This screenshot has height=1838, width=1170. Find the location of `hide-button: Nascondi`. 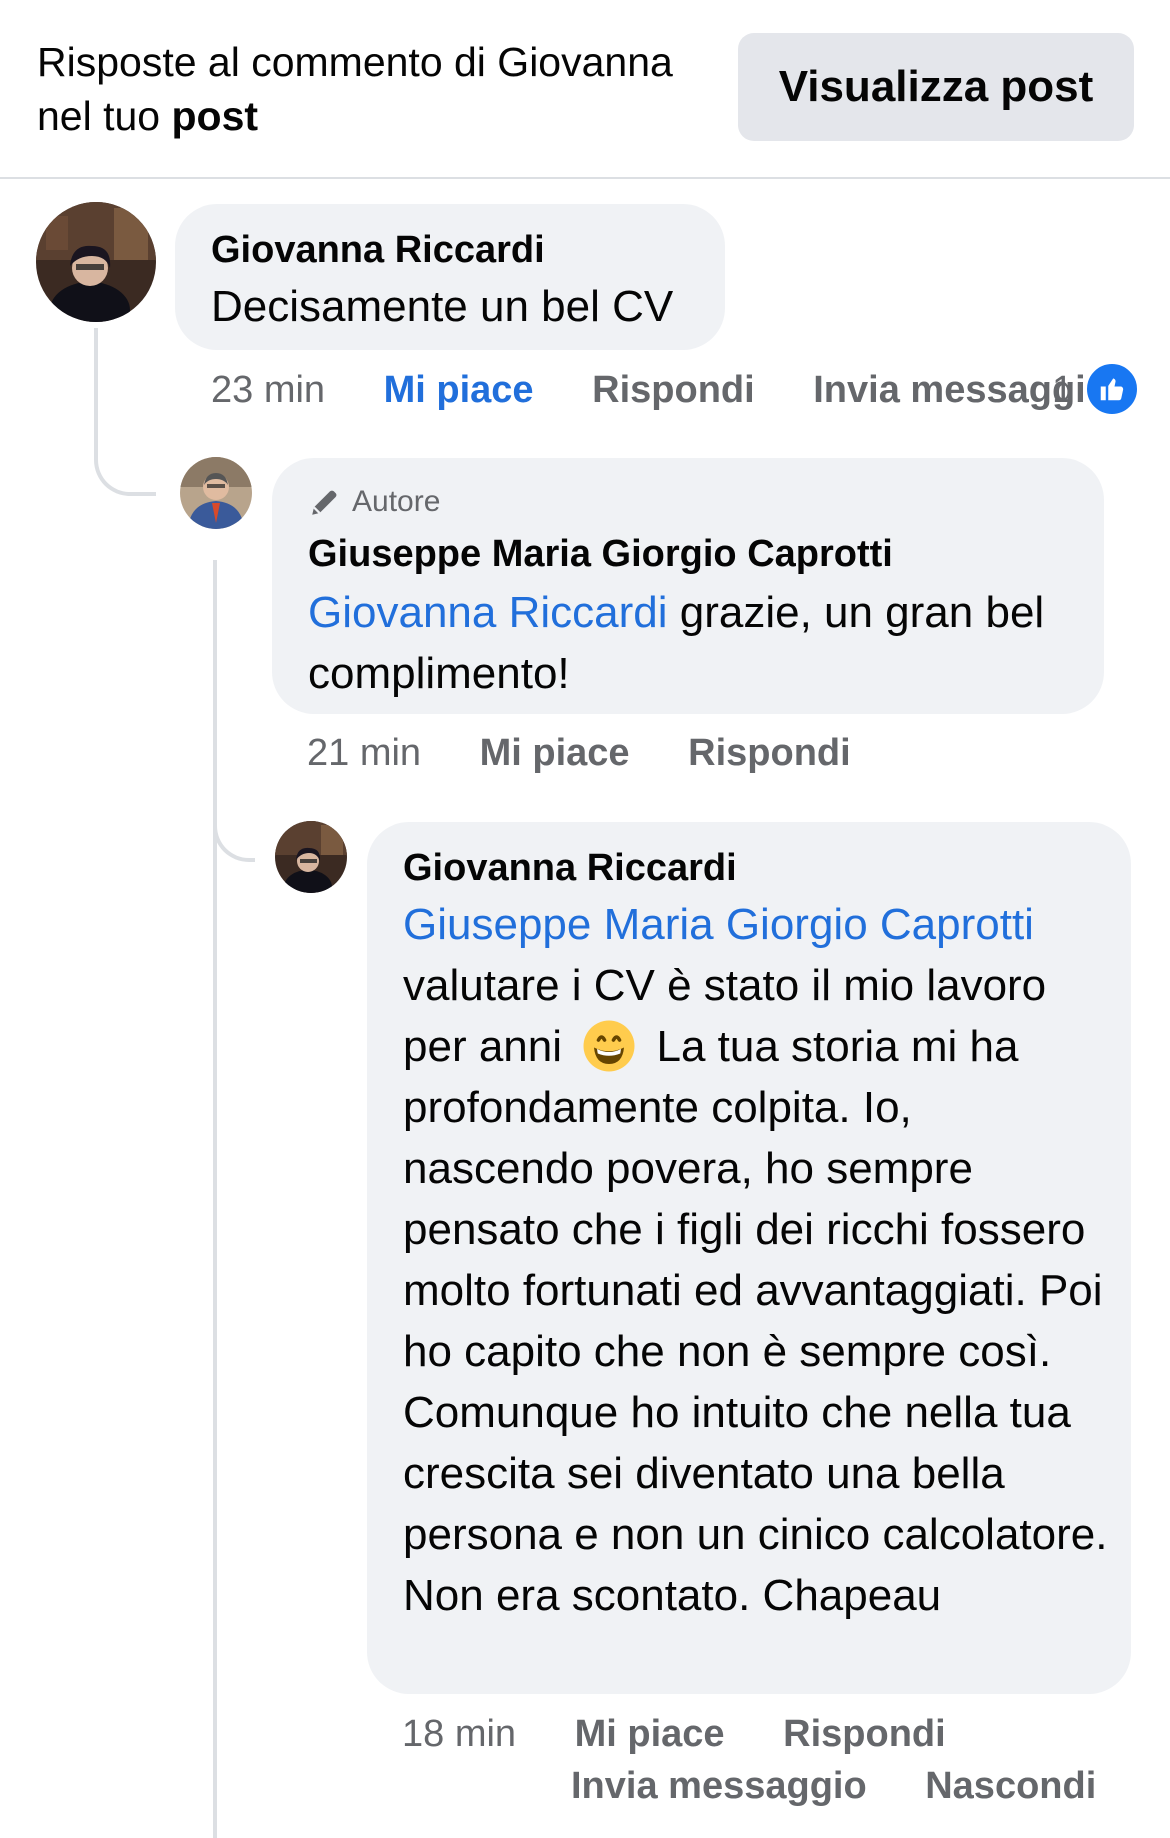

hide-button: Nascondi is located at coordinates (1010, 1786).